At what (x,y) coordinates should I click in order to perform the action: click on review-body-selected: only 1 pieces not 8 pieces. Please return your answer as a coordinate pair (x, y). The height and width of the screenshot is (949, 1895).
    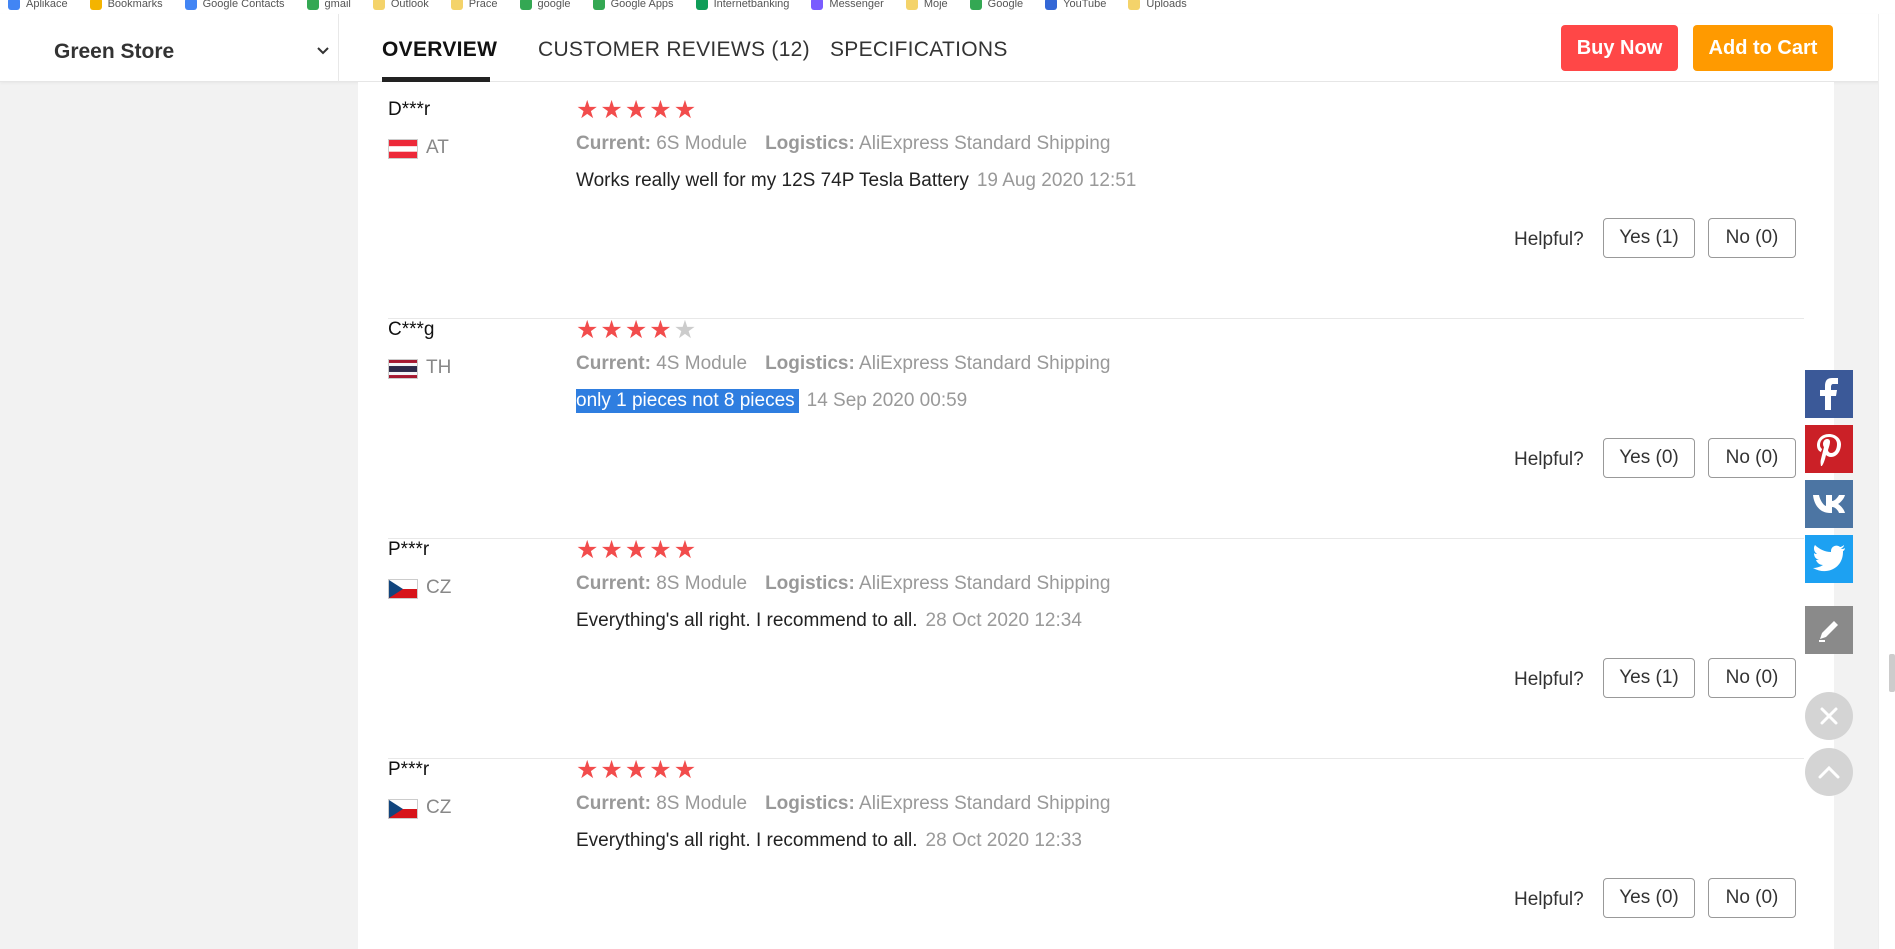
    Looking at the image, I should click on (687, 401).